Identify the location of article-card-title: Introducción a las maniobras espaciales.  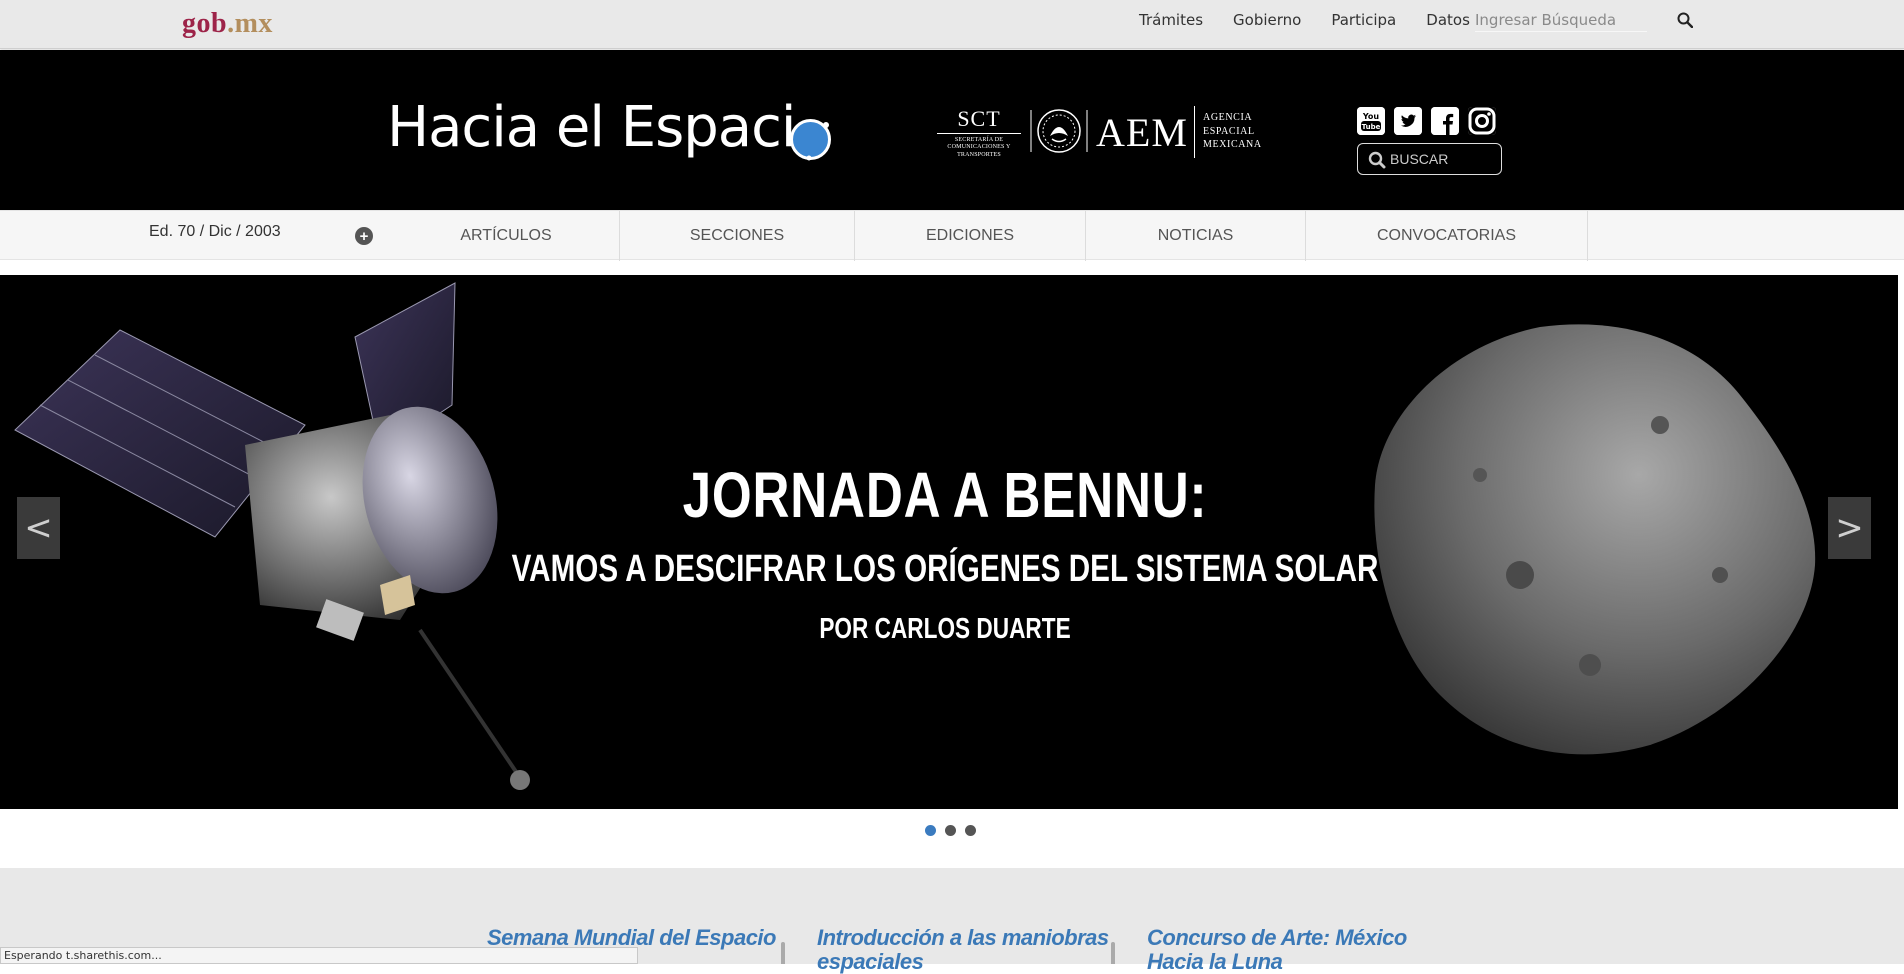
(967, 949).